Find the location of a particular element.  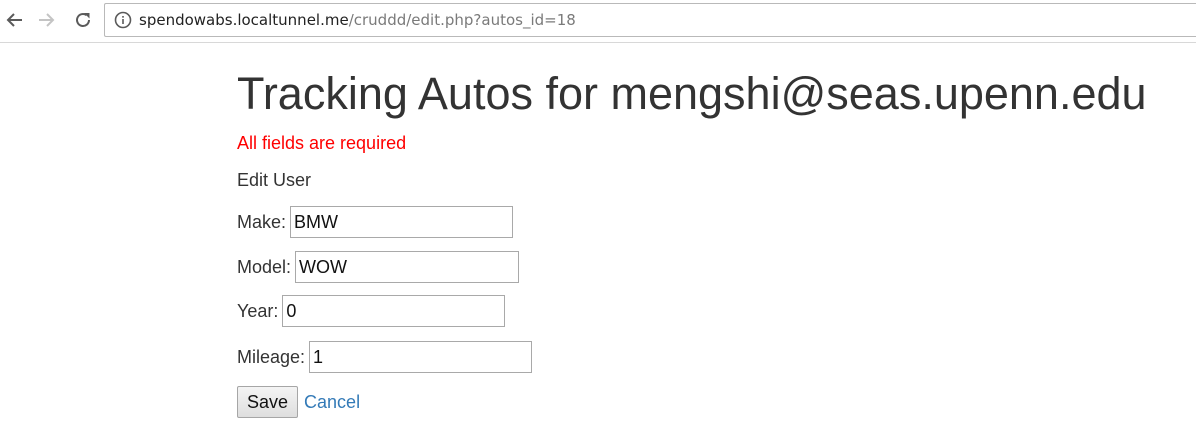

year-label: Year: is located at coordinates (258, 310).